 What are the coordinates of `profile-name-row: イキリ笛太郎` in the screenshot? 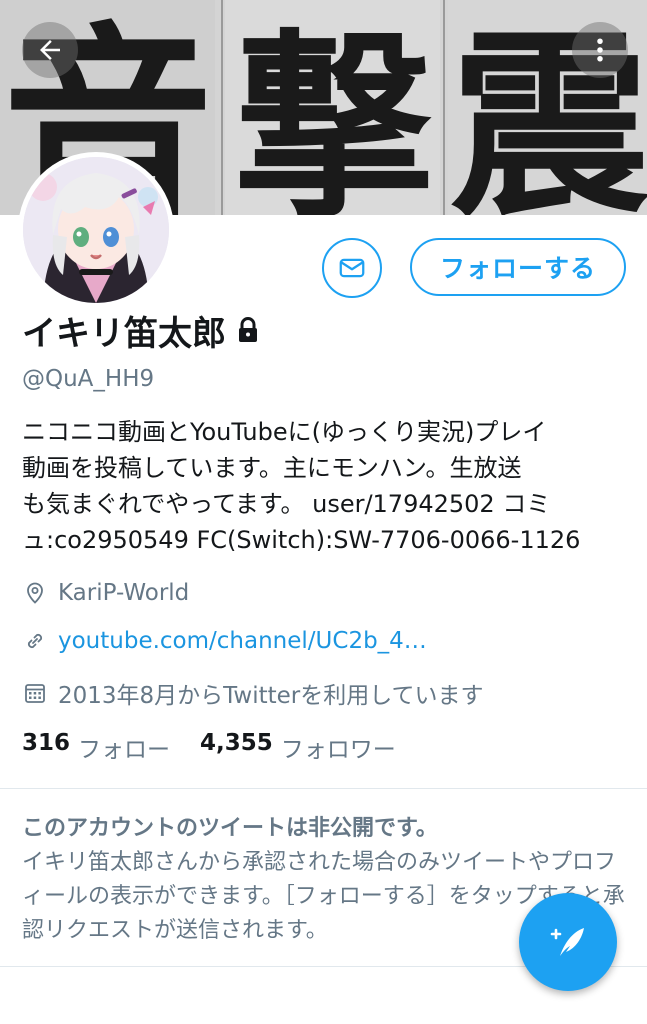 It's located at (141, 330).